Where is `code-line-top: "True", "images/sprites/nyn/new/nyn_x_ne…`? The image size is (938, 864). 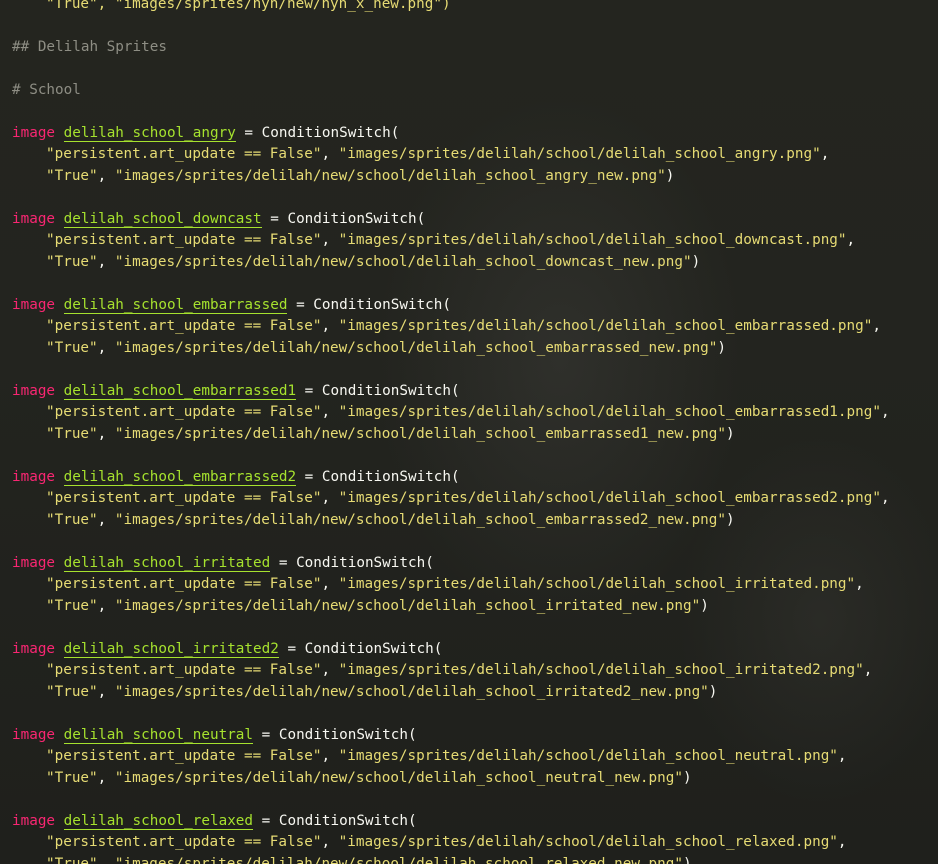
code-line-top: "True", "images/sprites/nyn/new/nyn_x_ne… is located at coordinates (231, 7).